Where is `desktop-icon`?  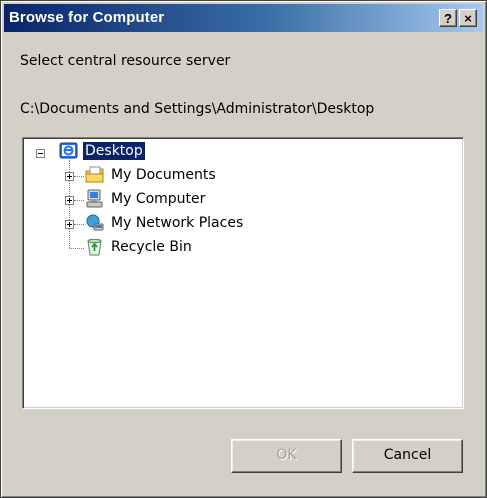
desktop-icon is located at coordinates (69, 151).